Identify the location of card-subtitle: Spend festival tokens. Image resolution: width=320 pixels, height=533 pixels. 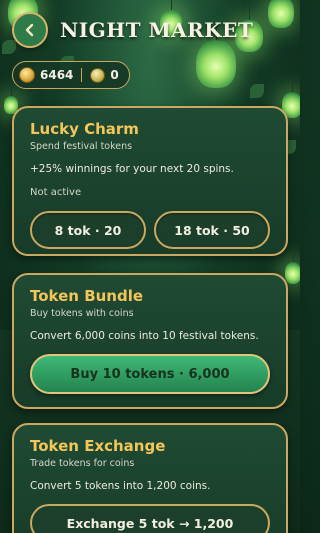
(81, 146).